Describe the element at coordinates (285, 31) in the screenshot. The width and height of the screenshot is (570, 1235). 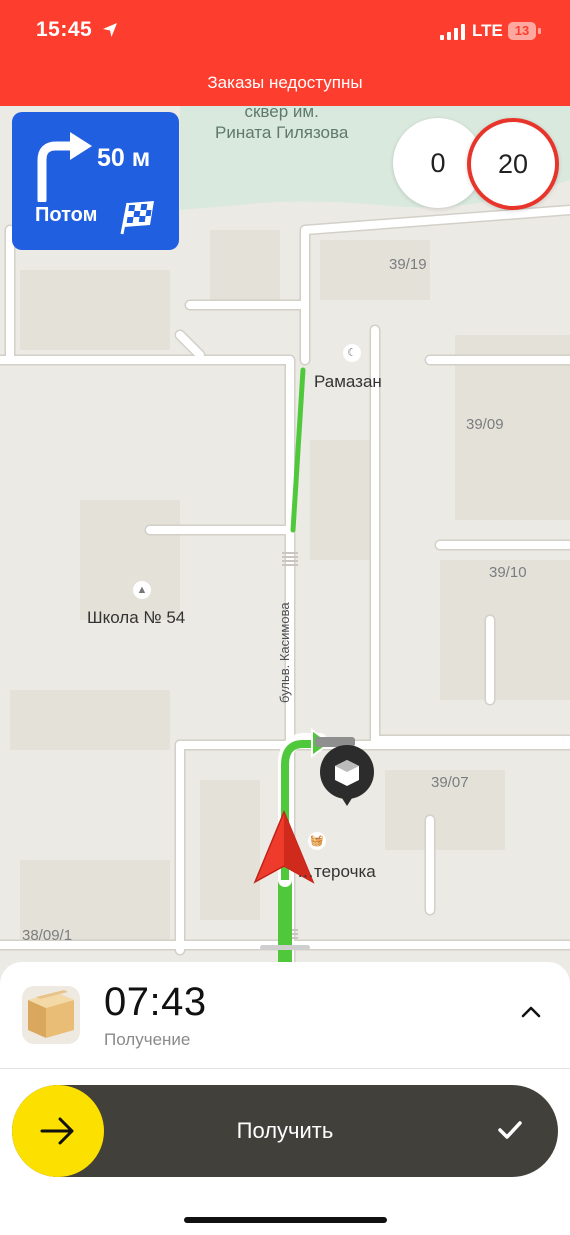
I see `status-bar: 15:45 LTE 13` at that location.